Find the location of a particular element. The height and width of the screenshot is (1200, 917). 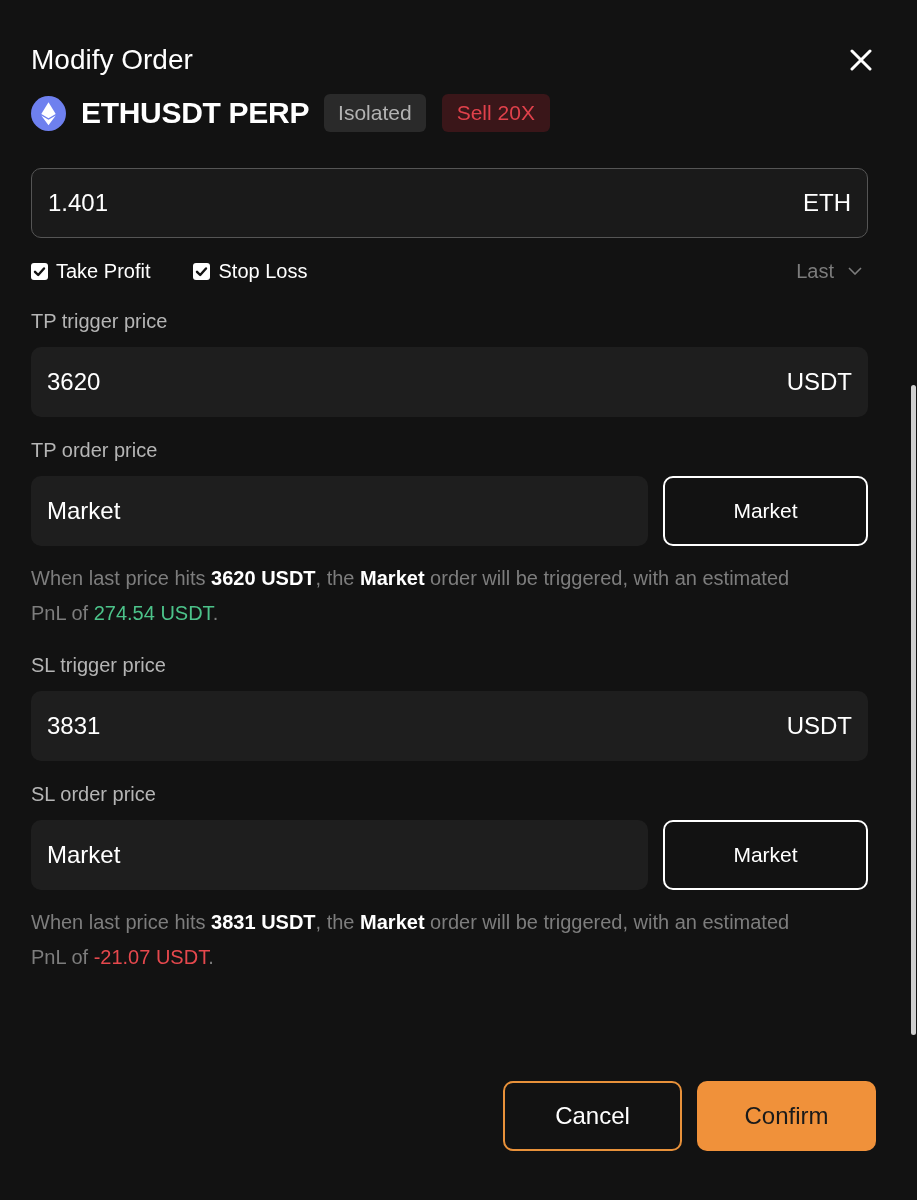

field-label: TP trigger price is located at coordinates (100, 321).